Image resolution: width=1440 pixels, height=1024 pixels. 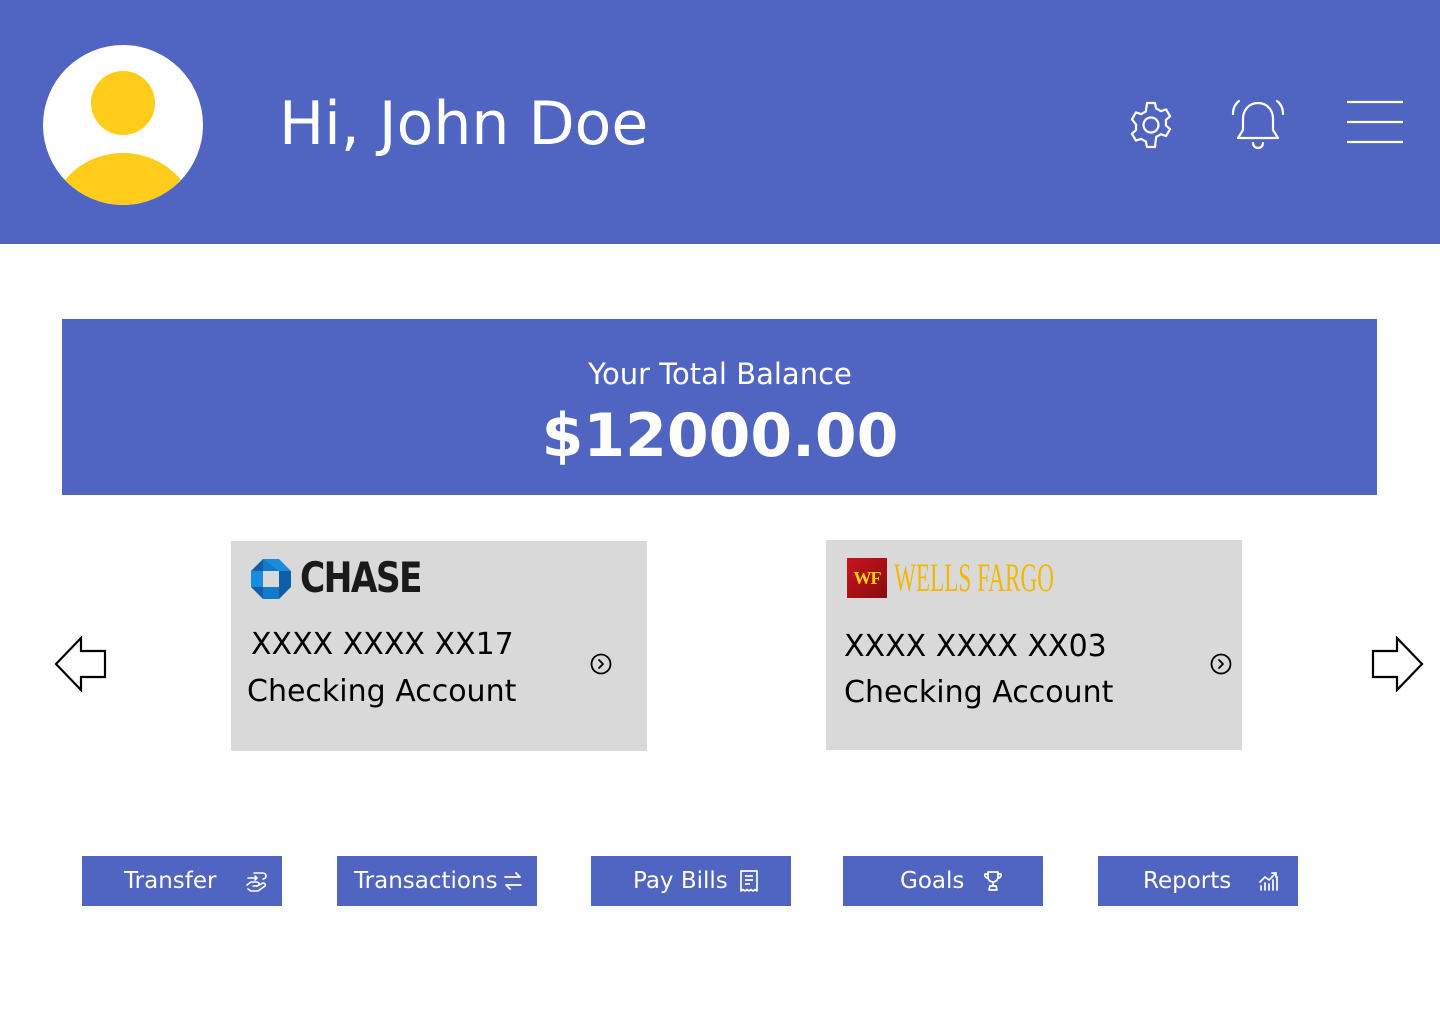 I want to click on goals-button: Goals, so click(x=943, y=881).